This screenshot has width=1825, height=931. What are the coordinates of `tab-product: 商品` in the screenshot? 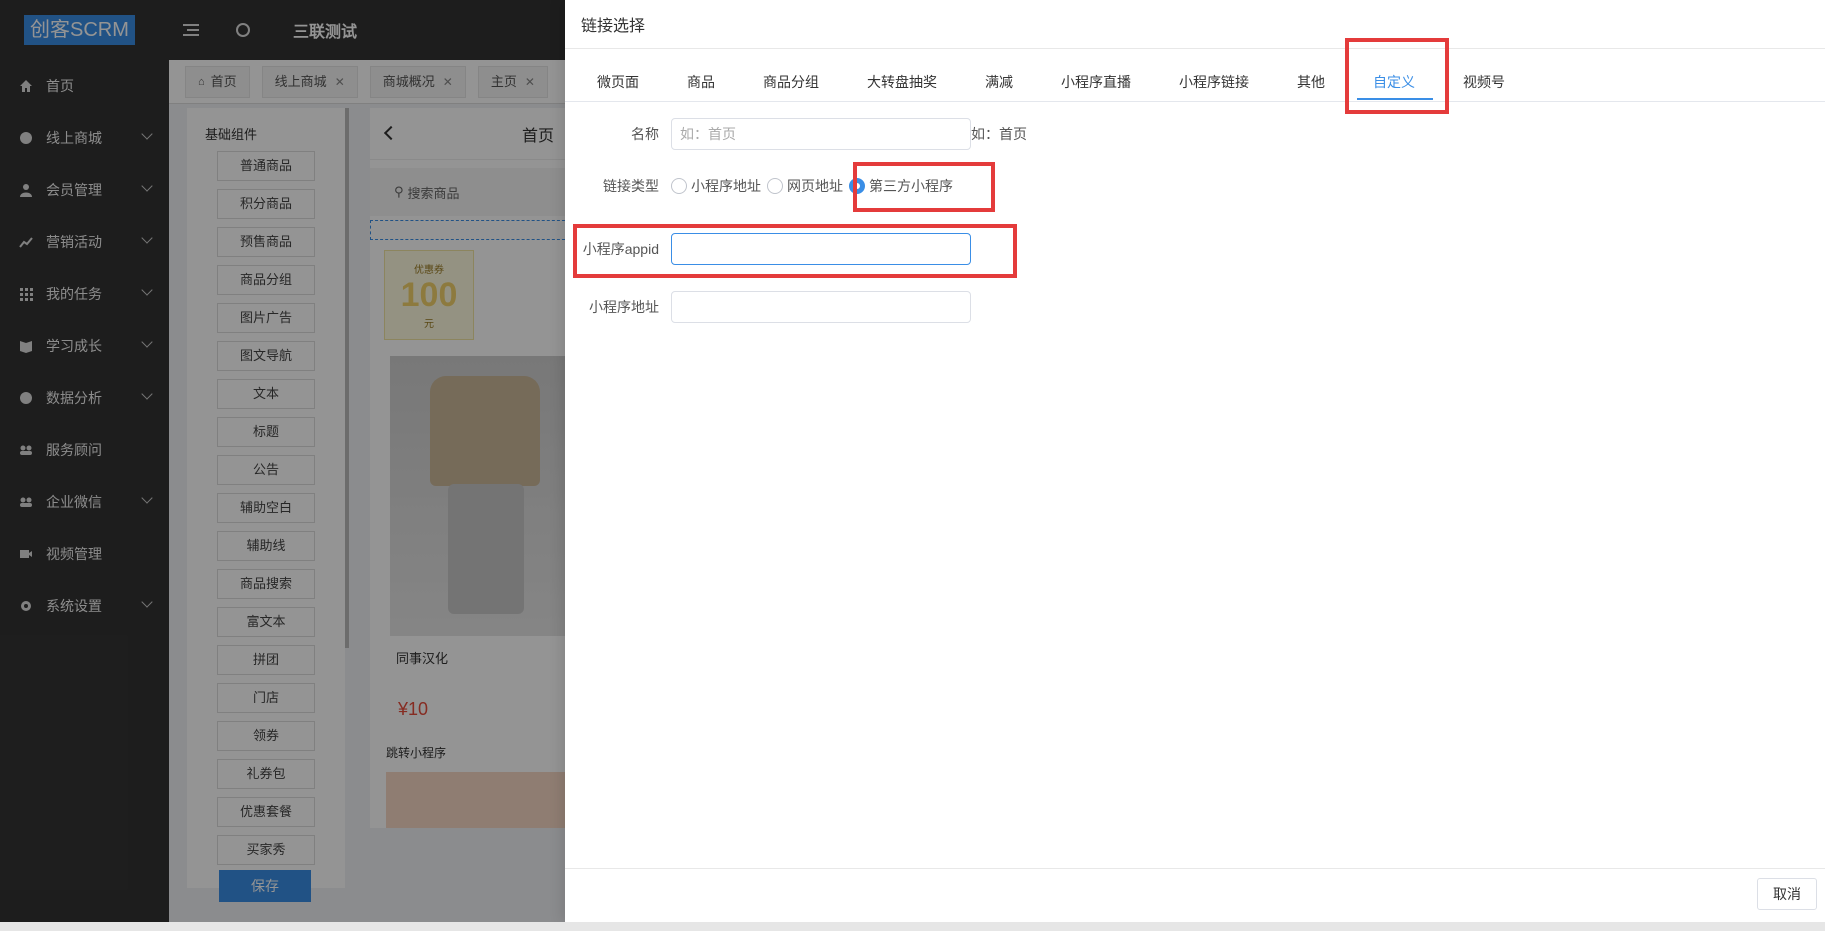 It's located at (701, 82).